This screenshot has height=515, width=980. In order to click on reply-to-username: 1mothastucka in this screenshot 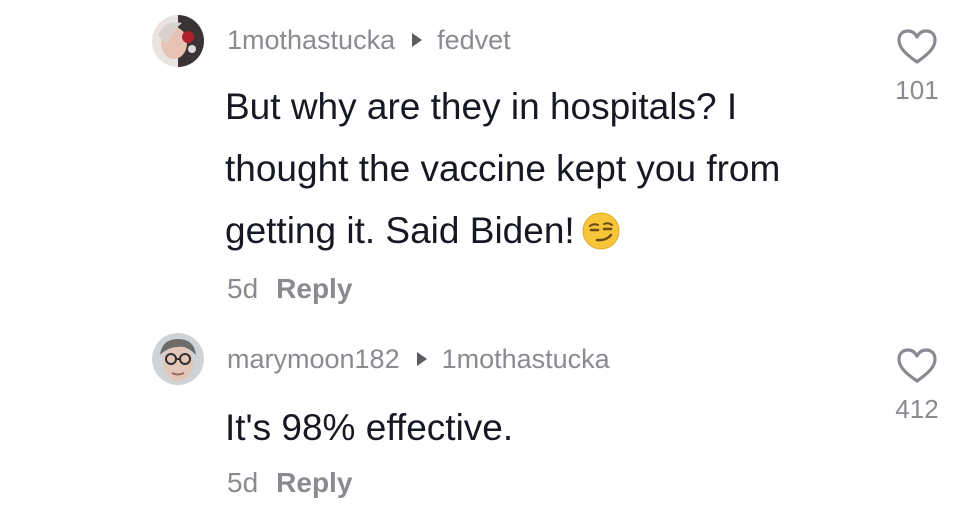, I will do `click(526, 359)`.